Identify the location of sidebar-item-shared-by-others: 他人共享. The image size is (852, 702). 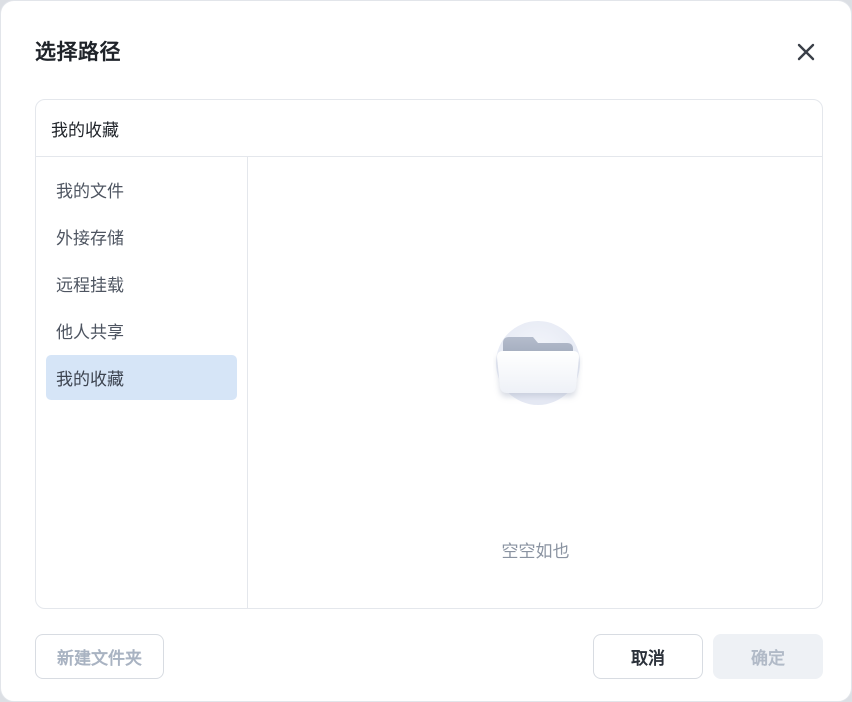
(141, 330).